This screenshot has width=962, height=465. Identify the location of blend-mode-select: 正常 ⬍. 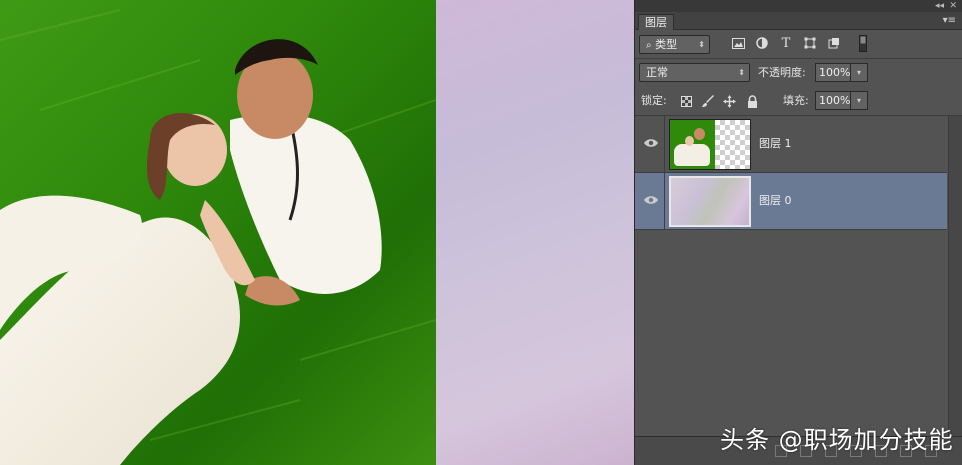
(694, 72).